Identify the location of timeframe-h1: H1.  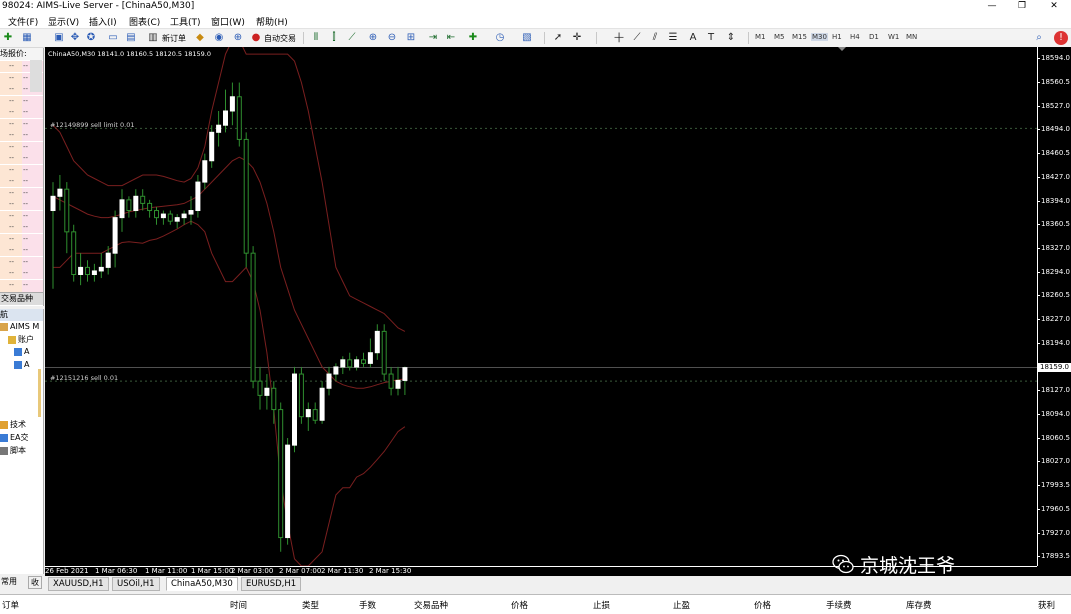
(837, 37).